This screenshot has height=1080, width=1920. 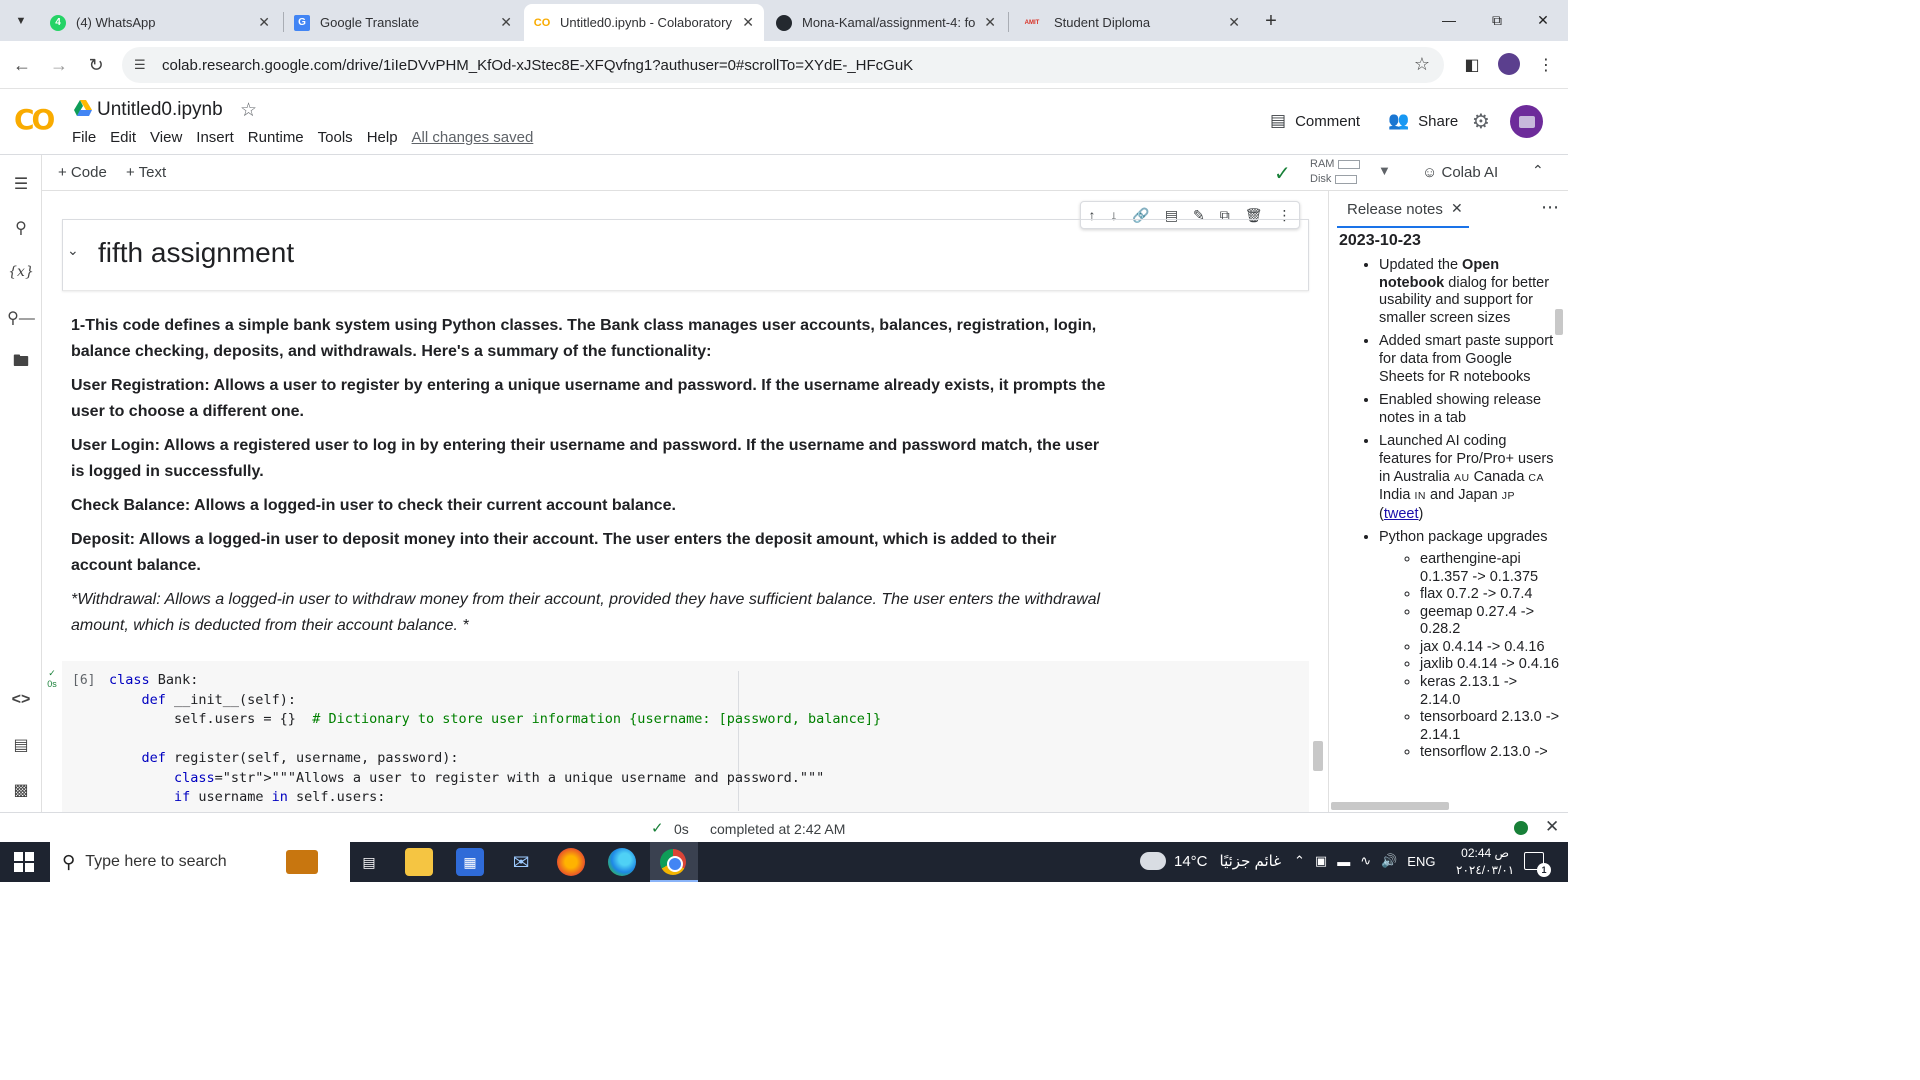 I want to click on file-explorer-icon, so click(x=419, y=862).